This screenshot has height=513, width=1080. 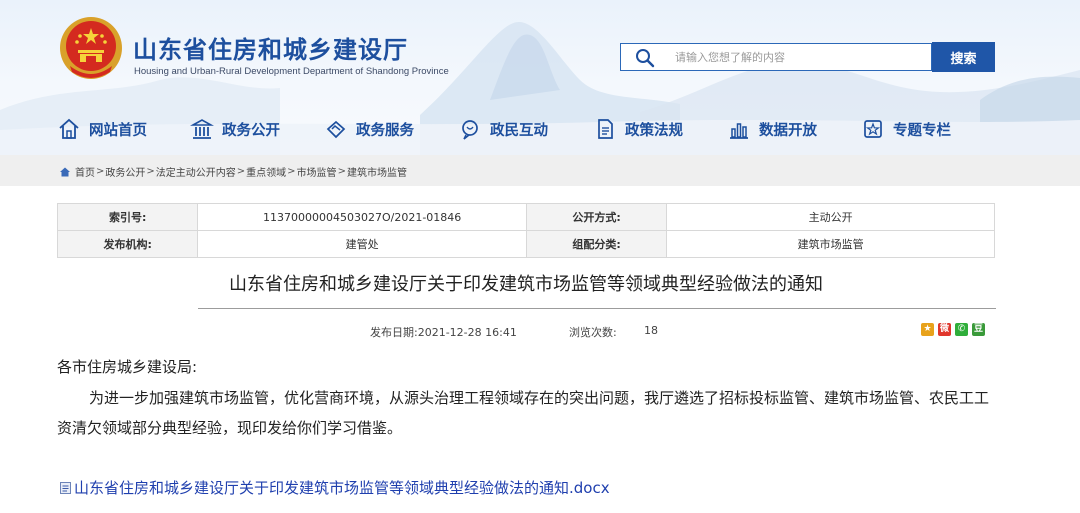 What do you see at coordinates (251, 130) in the screenshot?
I see `nav-label: 政务公开` at bounding box center [251, 130].